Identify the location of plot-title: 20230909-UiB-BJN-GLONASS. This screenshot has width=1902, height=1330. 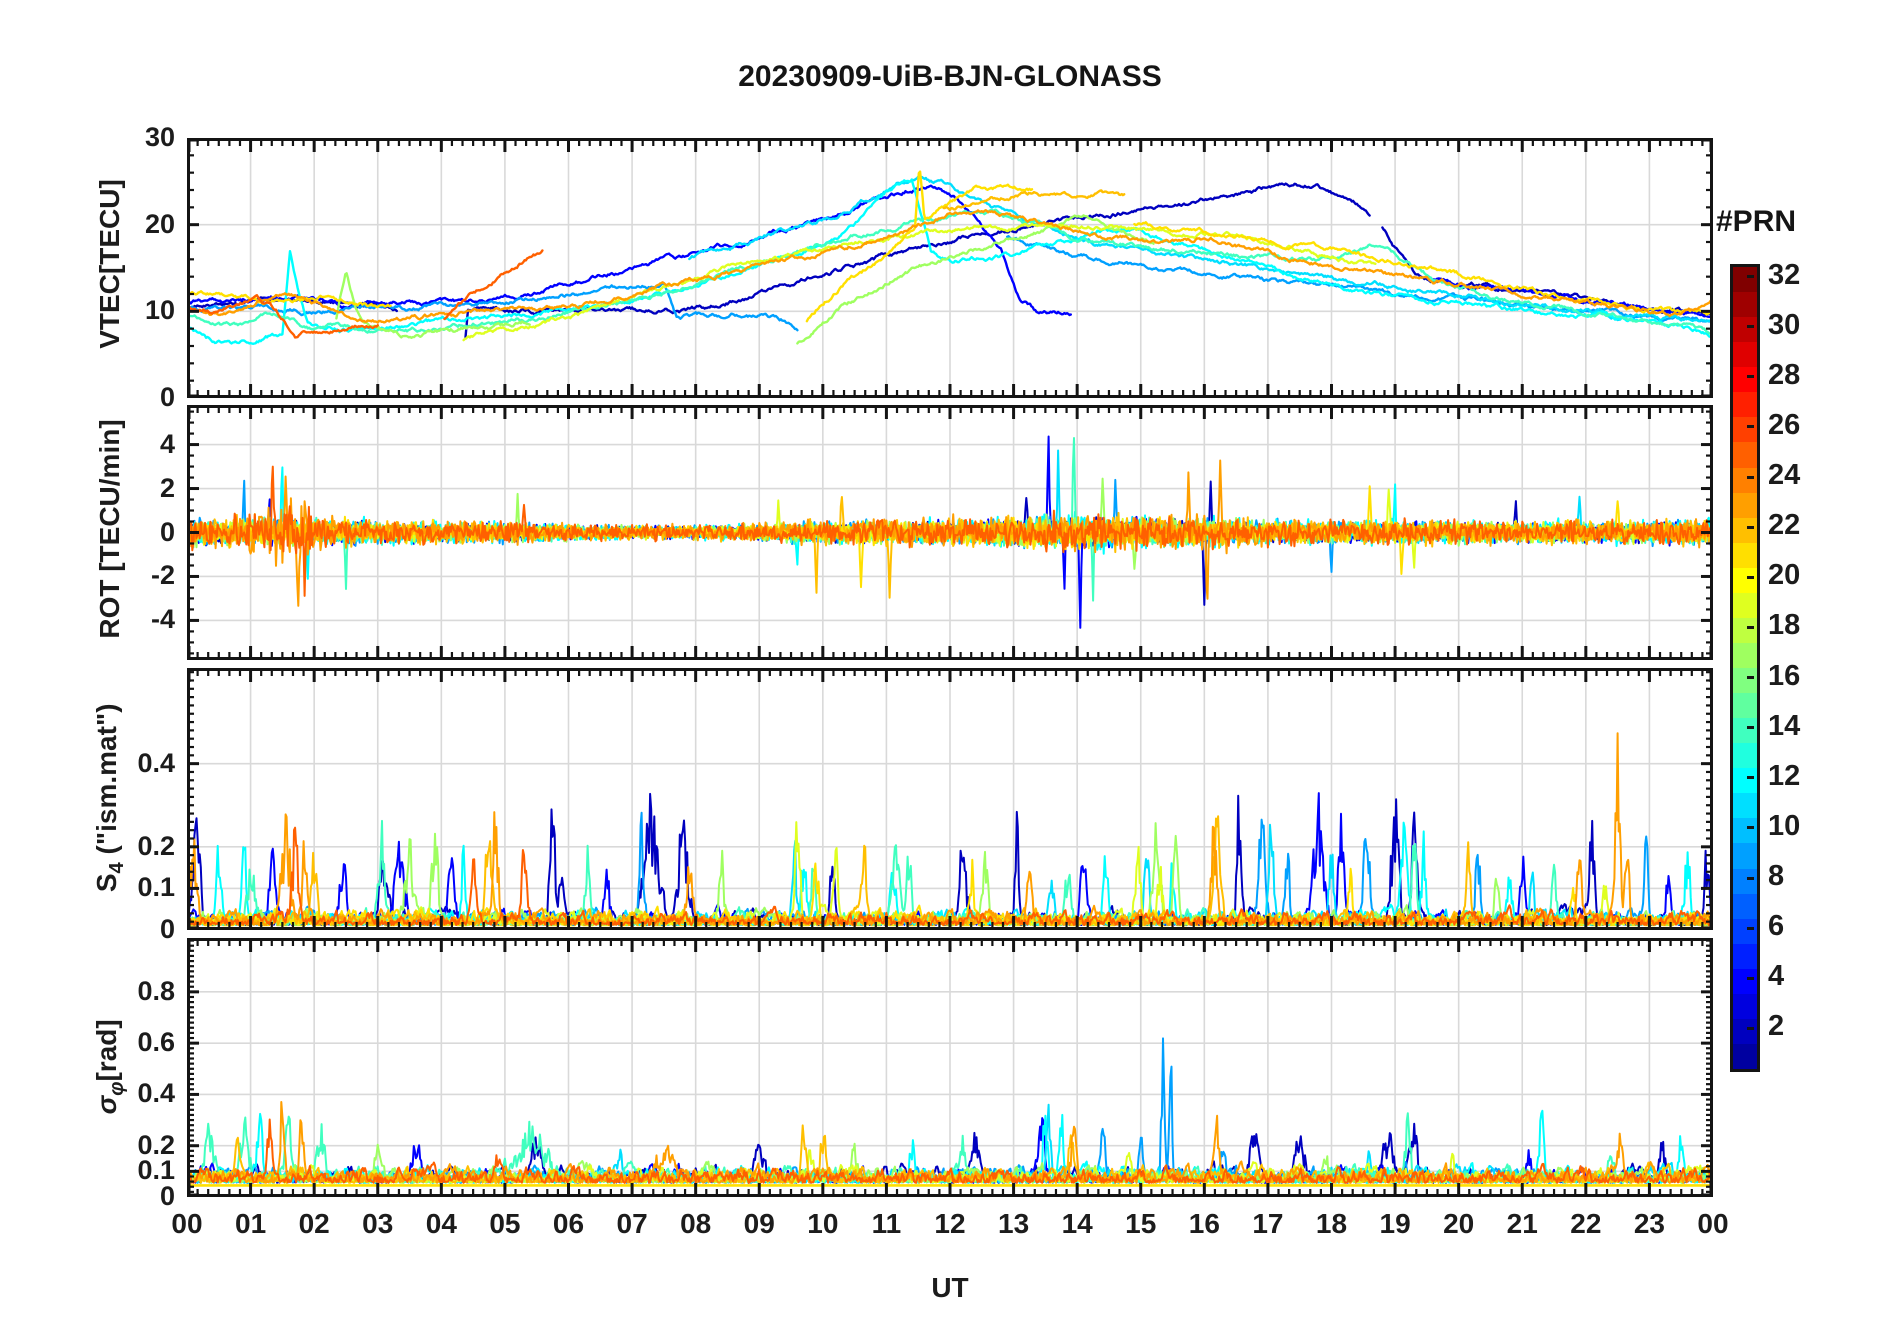
(950, 76).